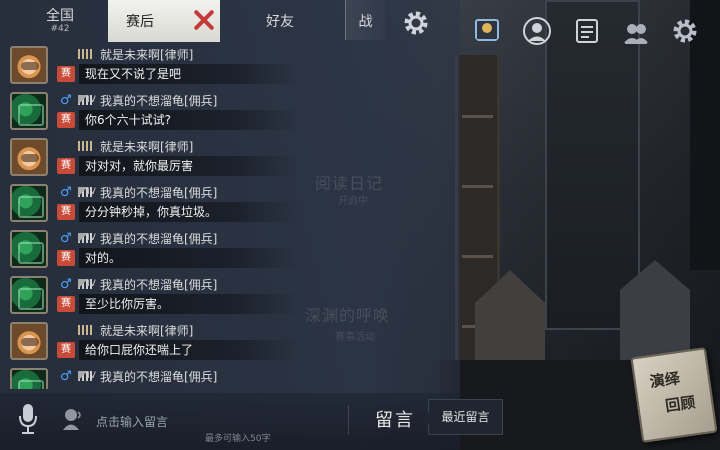 The height and width of the screenshot is (450, 720). I want to click on message-text: 至少比你厉害。, so click(189, 304).